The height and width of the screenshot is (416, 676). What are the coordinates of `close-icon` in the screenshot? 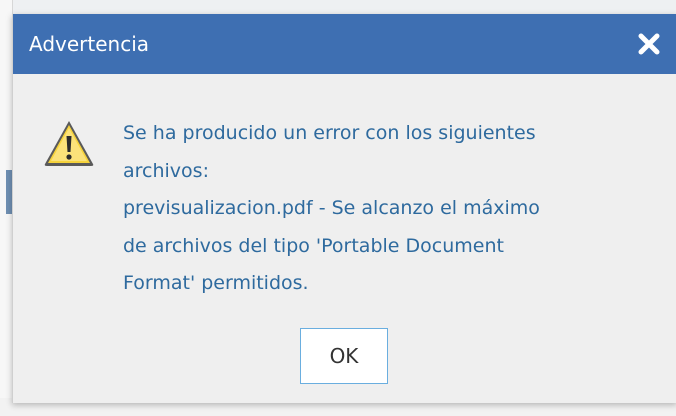 It's located at (649, 44).